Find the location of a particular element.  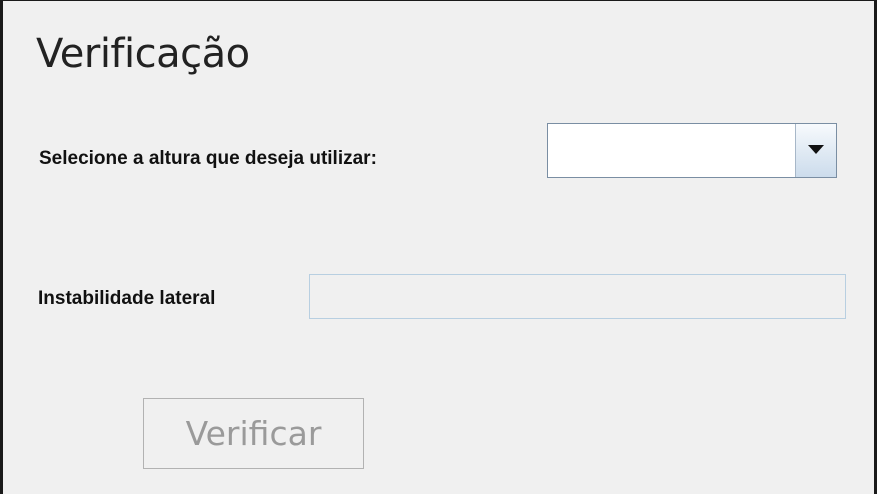

instabilidade-label: Instabilidade lateral is located at coordinates (127, 298).